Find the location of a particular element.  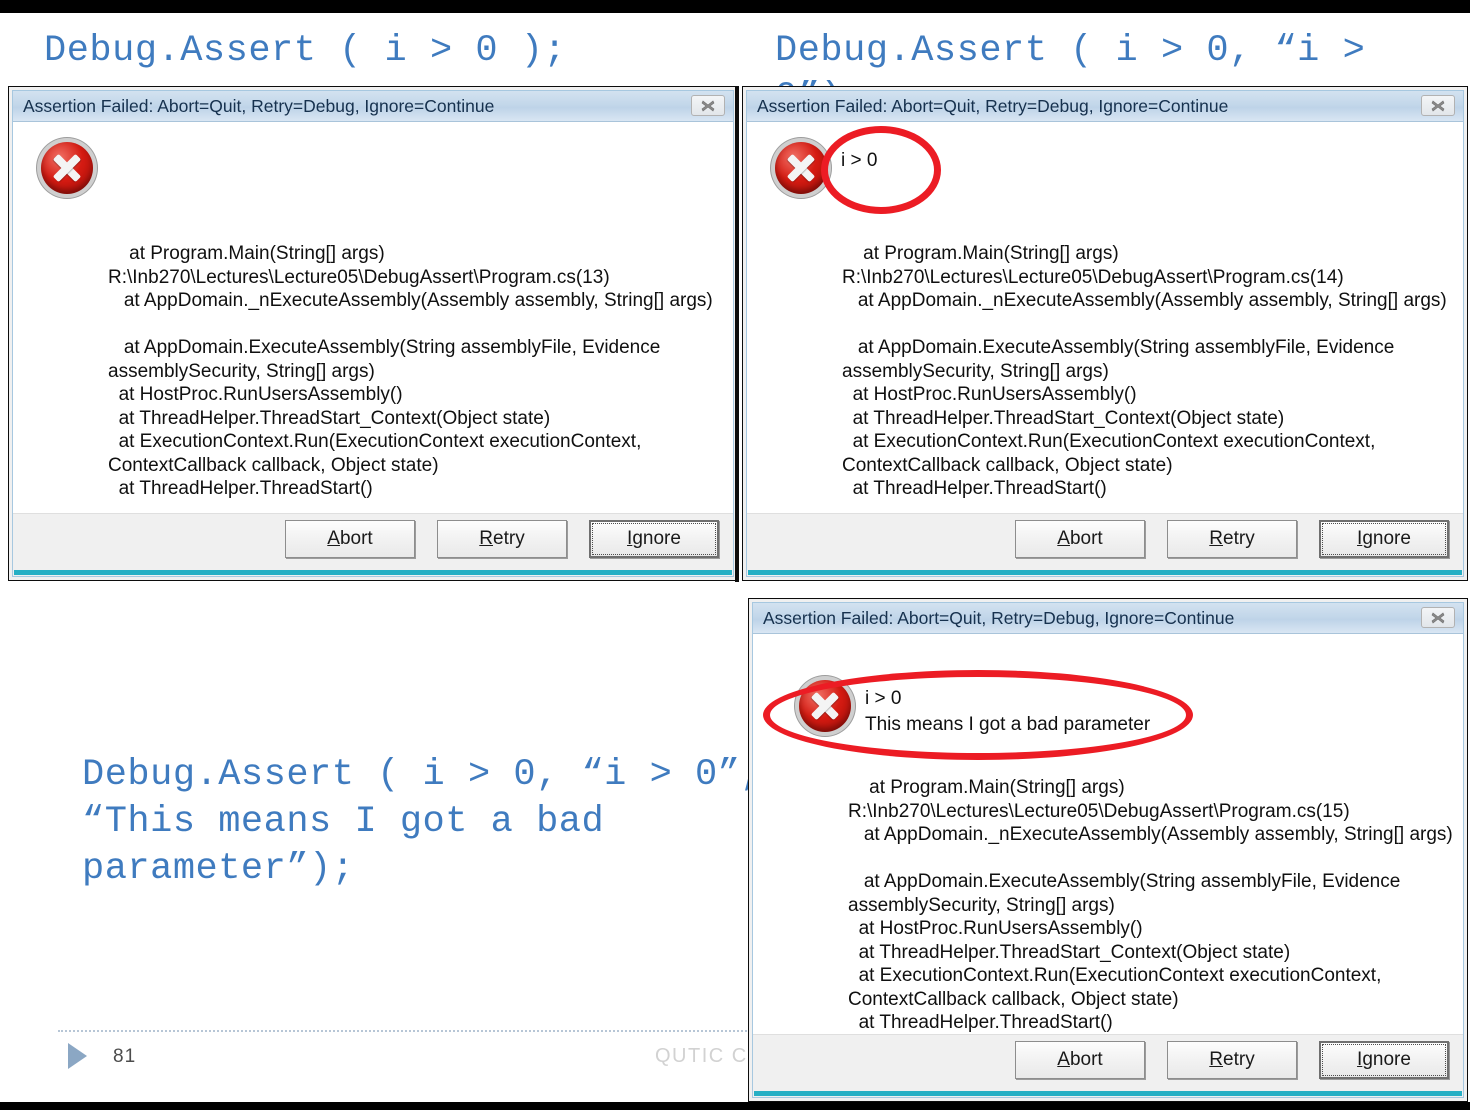

dialog-message-row: i > 0 is located at coordinates (826, 168).